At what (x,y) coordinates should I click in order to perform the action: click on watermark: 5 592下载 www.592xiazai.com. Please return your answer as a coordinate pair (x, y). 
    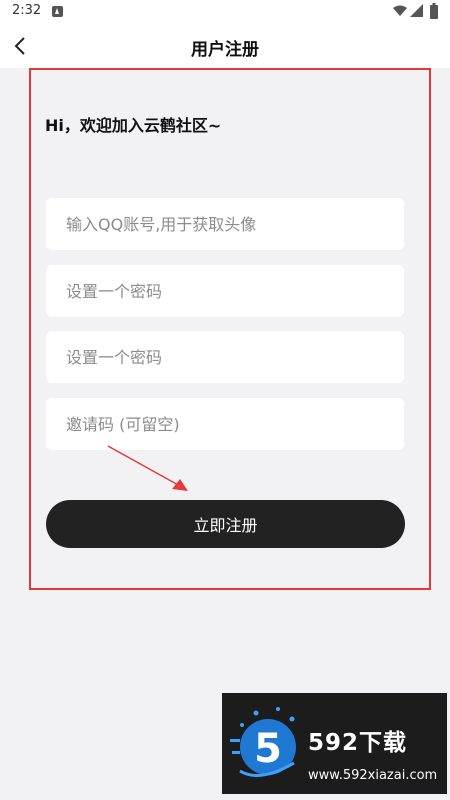
    Looking at the image, I should click on (334, 743).